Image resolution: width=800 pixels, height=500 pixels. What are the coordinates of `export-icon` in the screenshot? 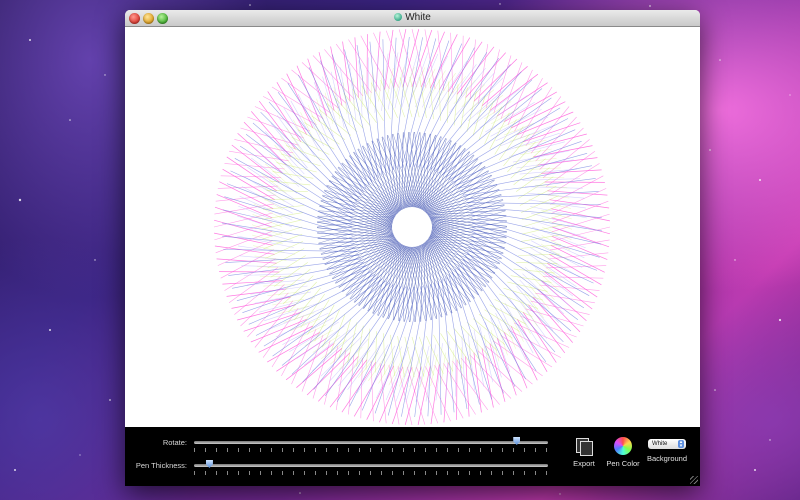 It's located at (584, 446).